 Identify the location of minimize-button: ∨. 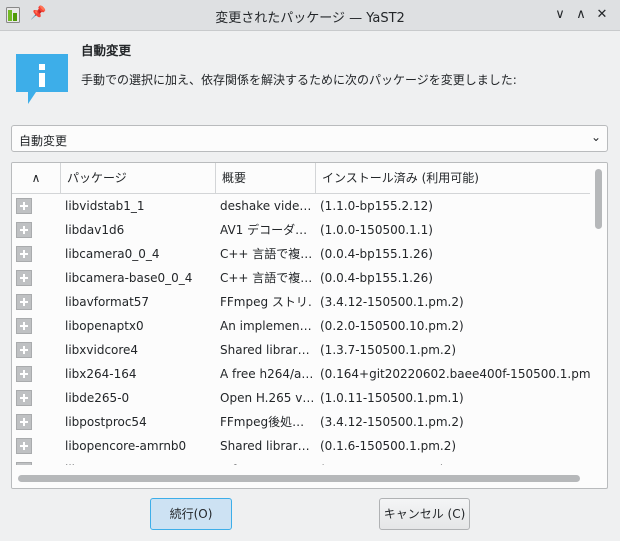
(560, 15).